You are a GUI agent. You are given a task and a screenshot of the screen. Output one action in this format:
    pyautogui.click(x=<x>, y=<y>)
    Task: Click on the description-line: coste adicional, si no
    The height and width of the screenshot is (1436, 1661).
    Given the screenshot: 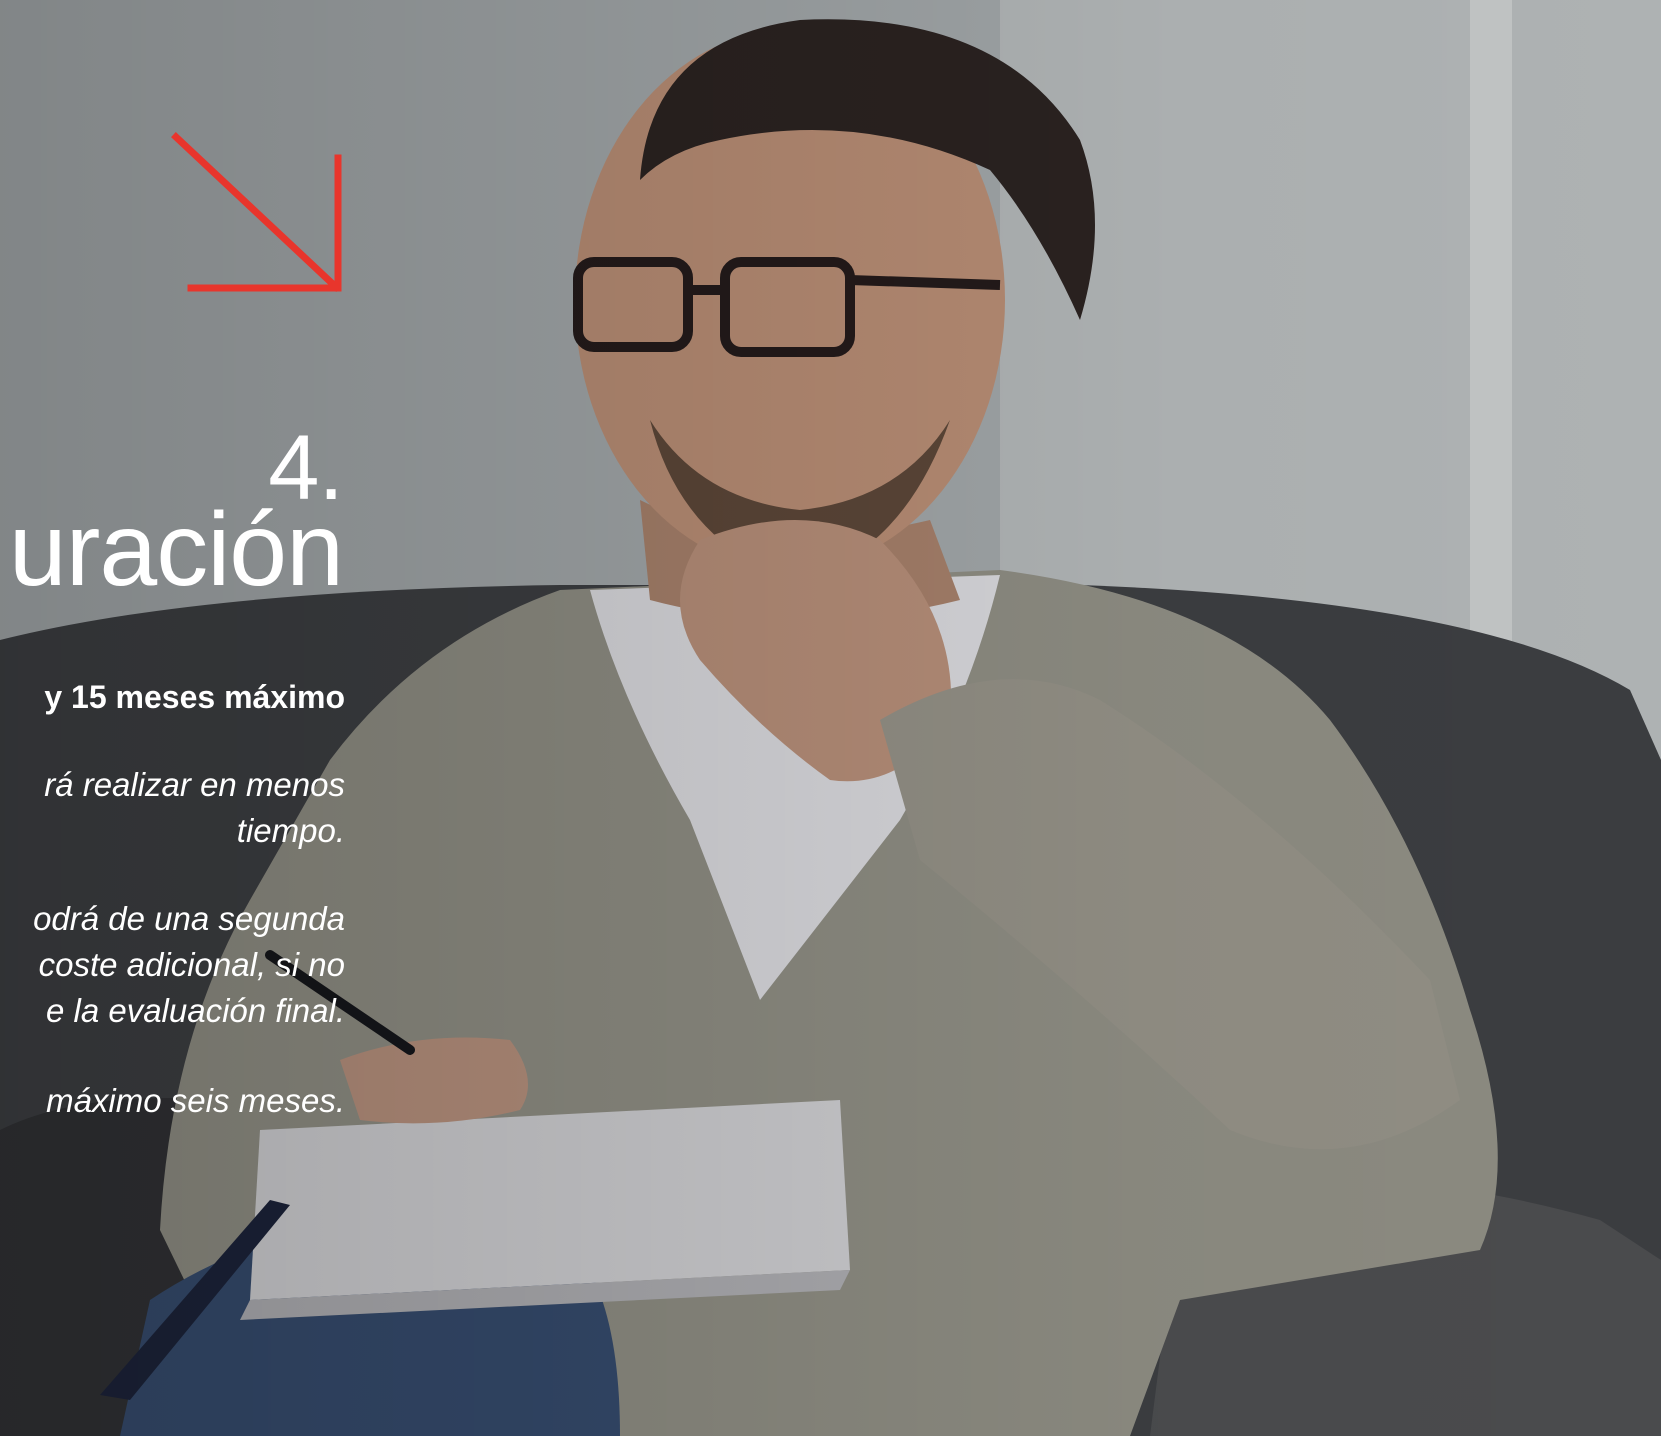 What is the action you would take?
    pyautogui.click(x=191, y=964)
    